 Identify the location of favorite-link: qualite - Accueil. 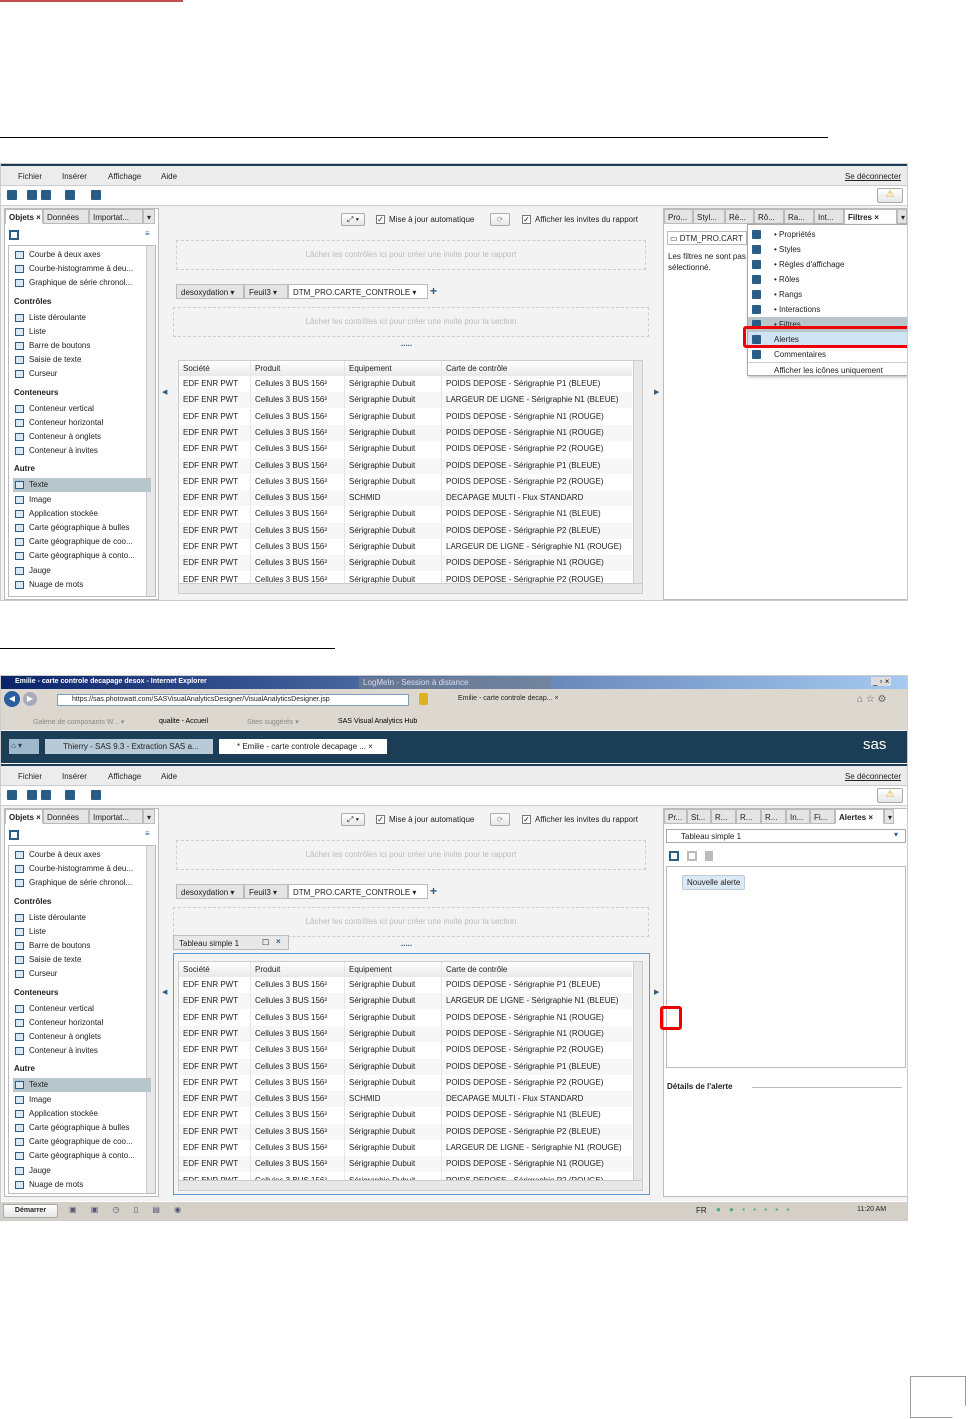
(183, 721).